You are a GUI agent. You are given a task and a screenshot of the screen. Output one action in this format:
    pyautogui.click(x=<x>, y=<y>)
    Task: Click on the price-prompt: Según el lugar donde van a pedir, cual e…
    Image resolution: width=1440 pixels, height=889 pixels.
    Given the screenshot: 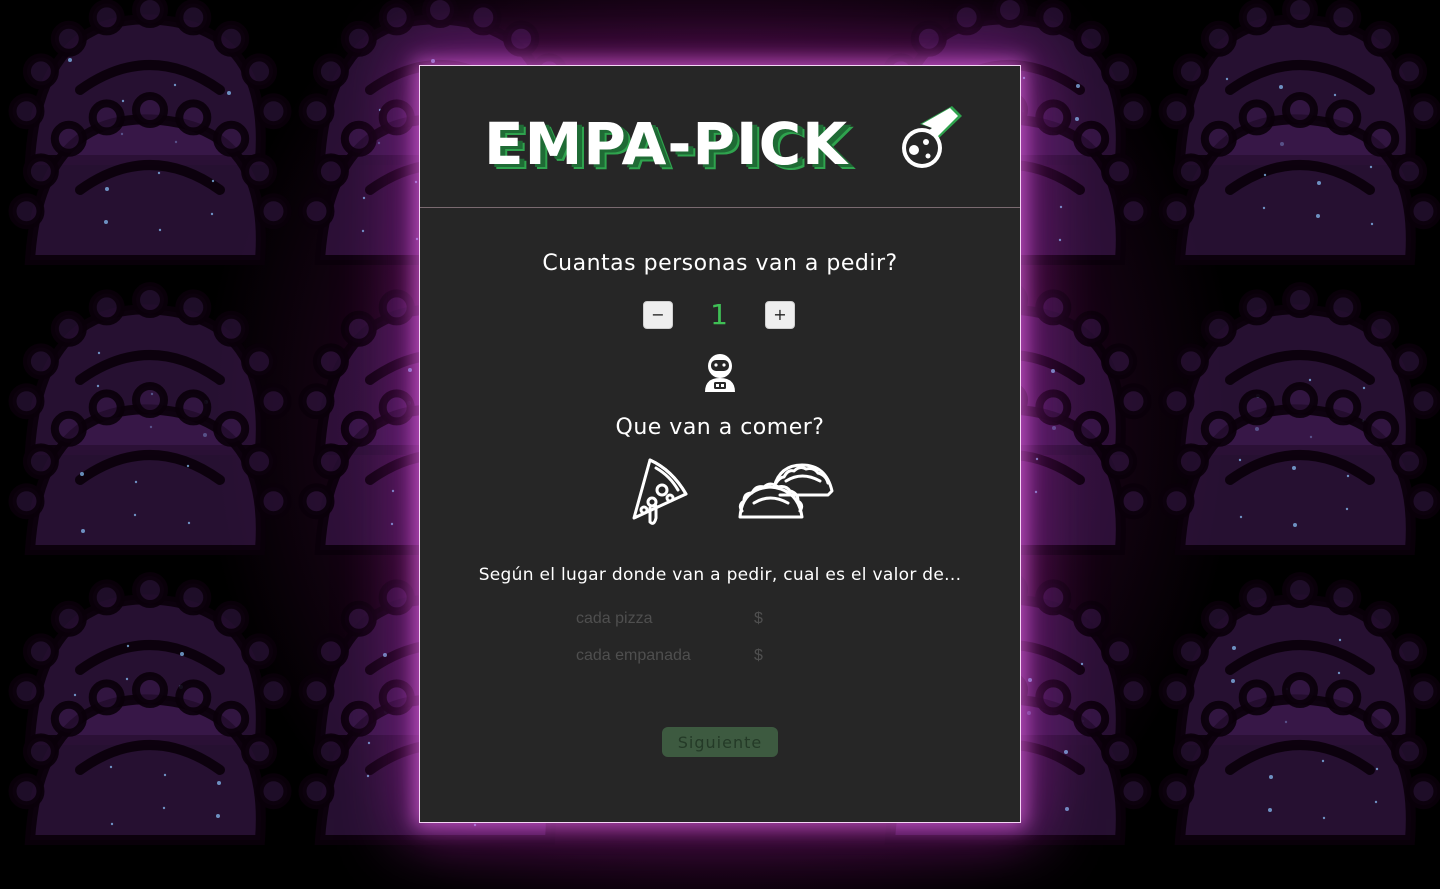 What is the action you would take?
    pyautogui.click(x=720, y=575)
    